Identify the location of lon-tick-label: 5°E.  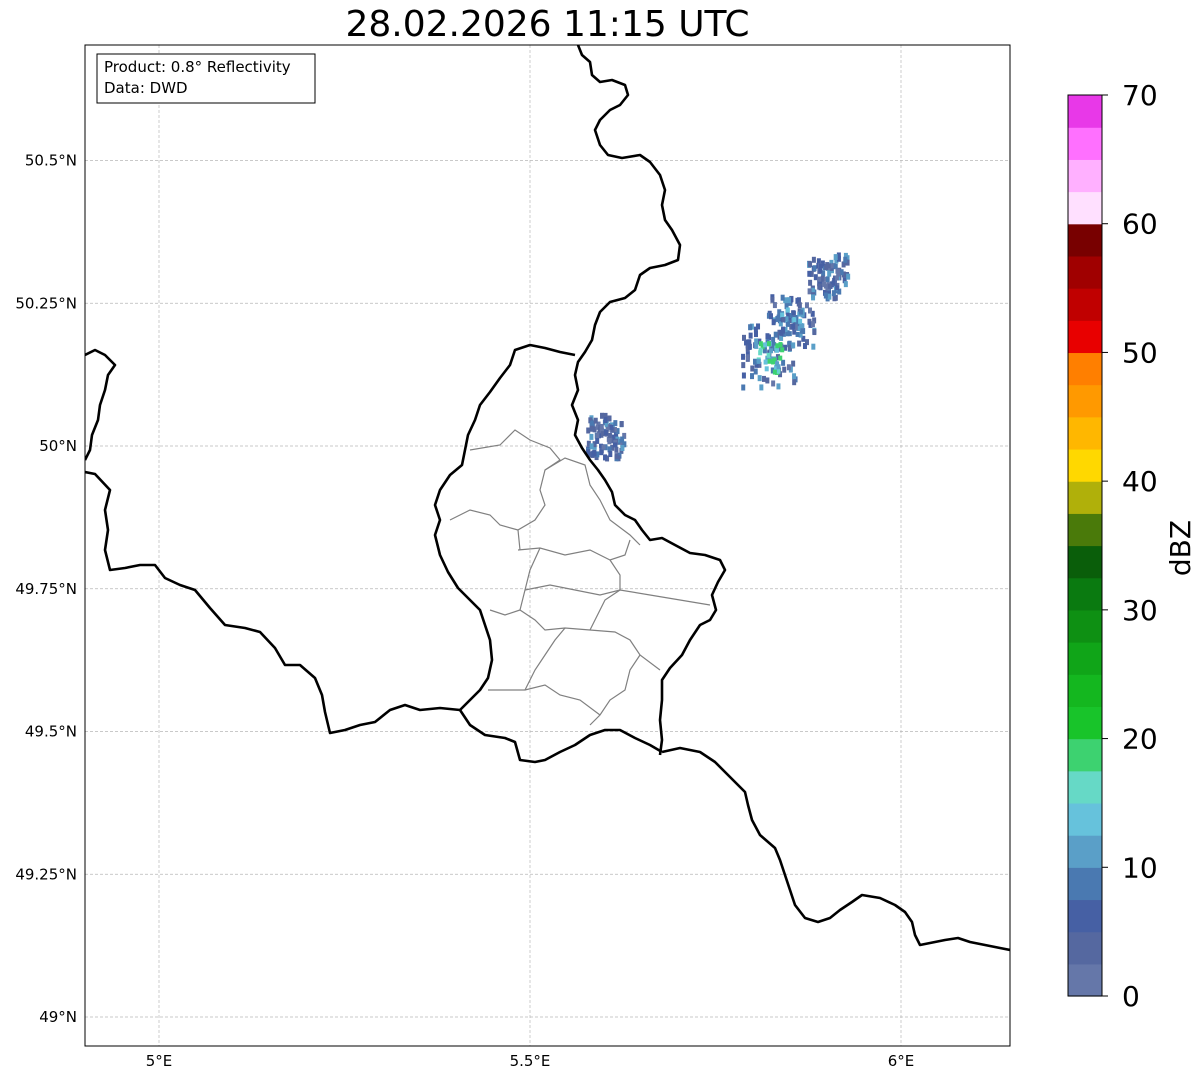
(159, 1061).